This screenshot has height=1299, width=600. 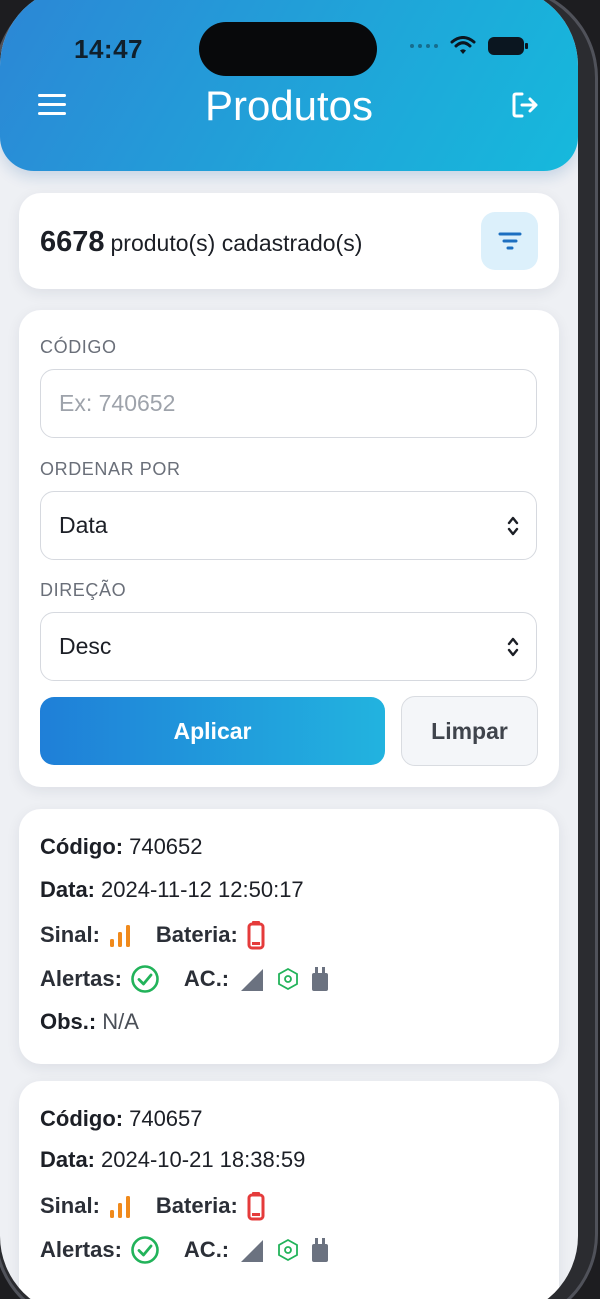 I want to click on code-row: Código: 740657, so click(x=121, y=1119).